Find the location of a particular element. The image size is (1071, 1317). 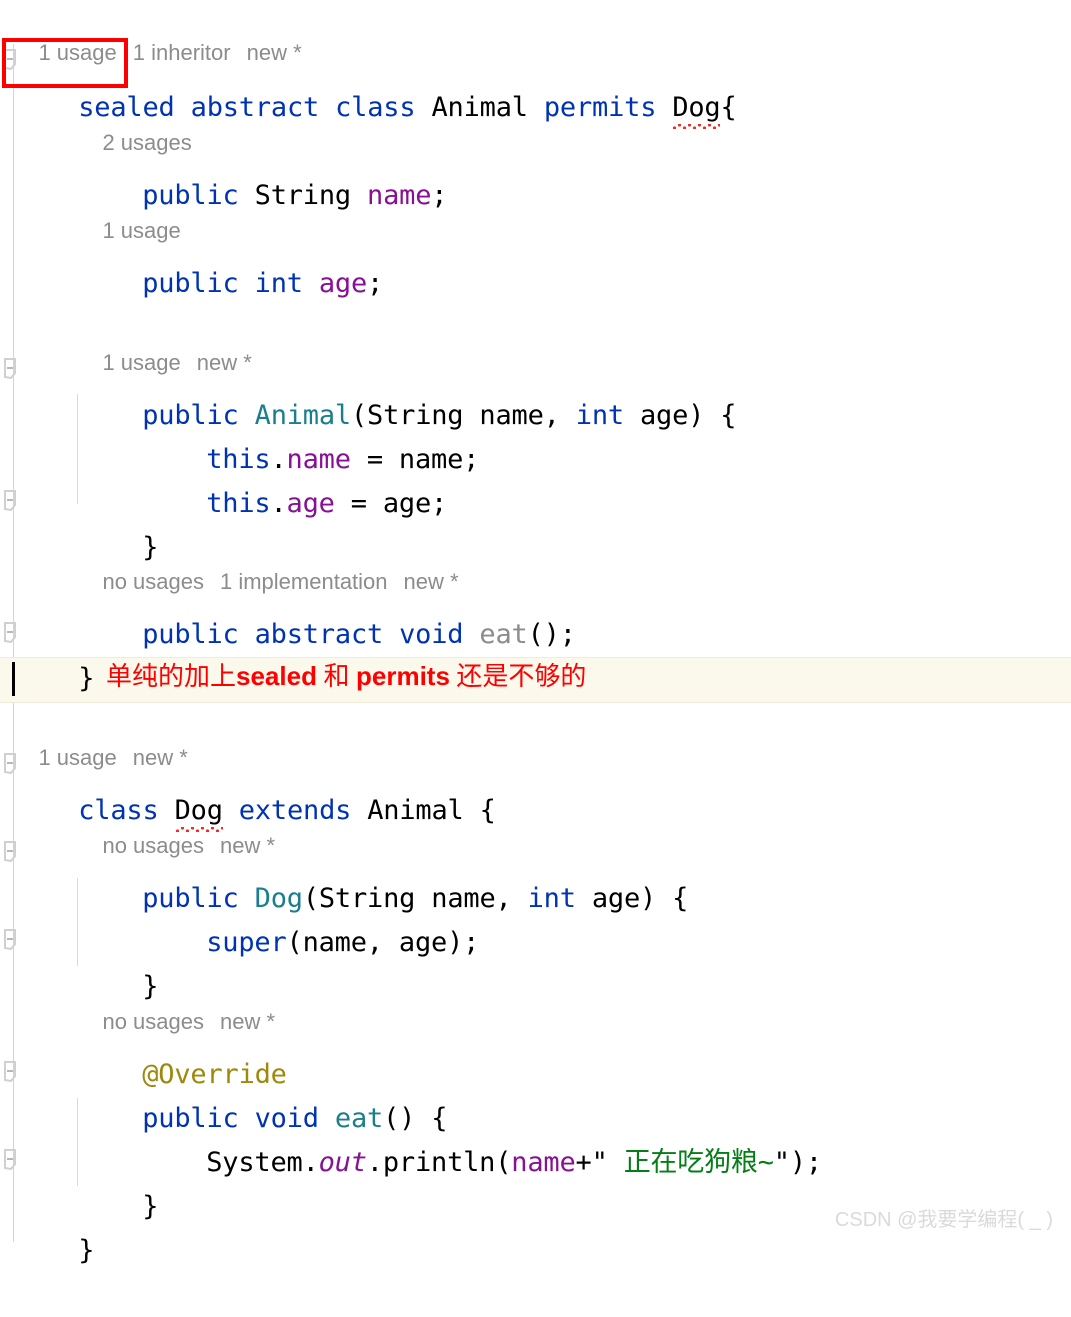

code-line-assign-age: this.age = age; is located at coordinates (535, 478).